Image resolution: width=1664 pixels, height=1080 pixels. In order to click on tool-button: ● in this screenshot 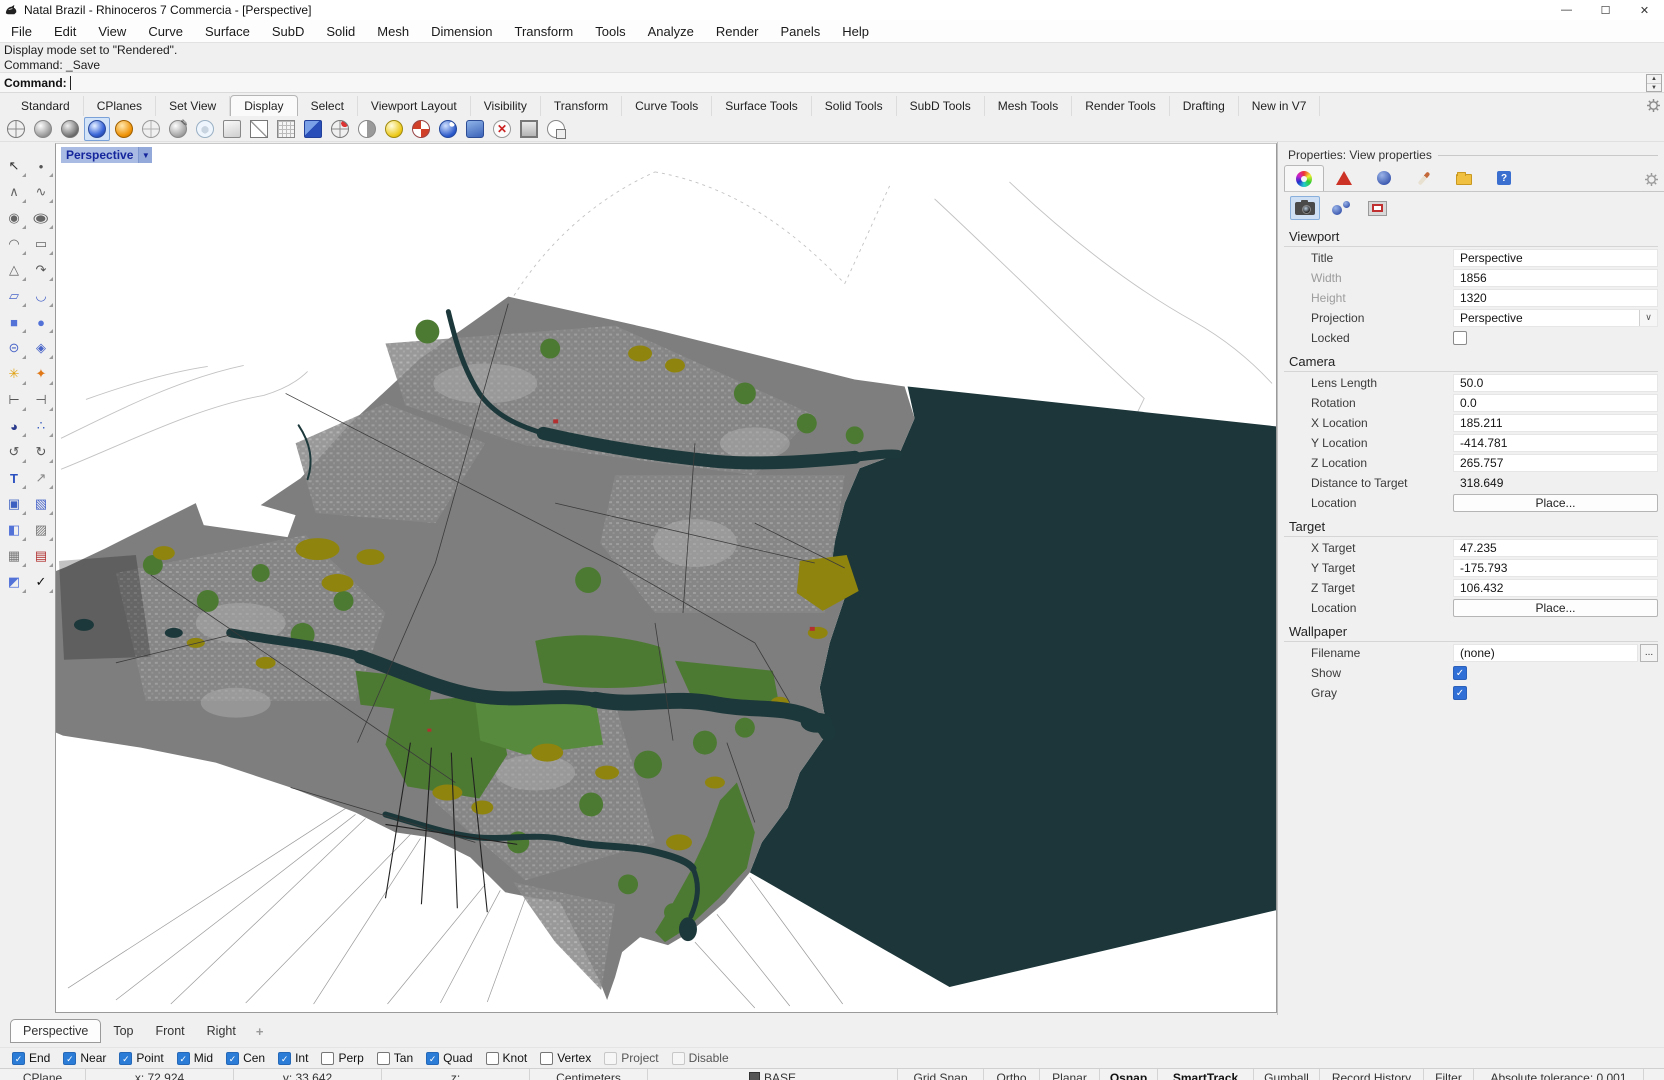, I will do `click(41, 322)`.